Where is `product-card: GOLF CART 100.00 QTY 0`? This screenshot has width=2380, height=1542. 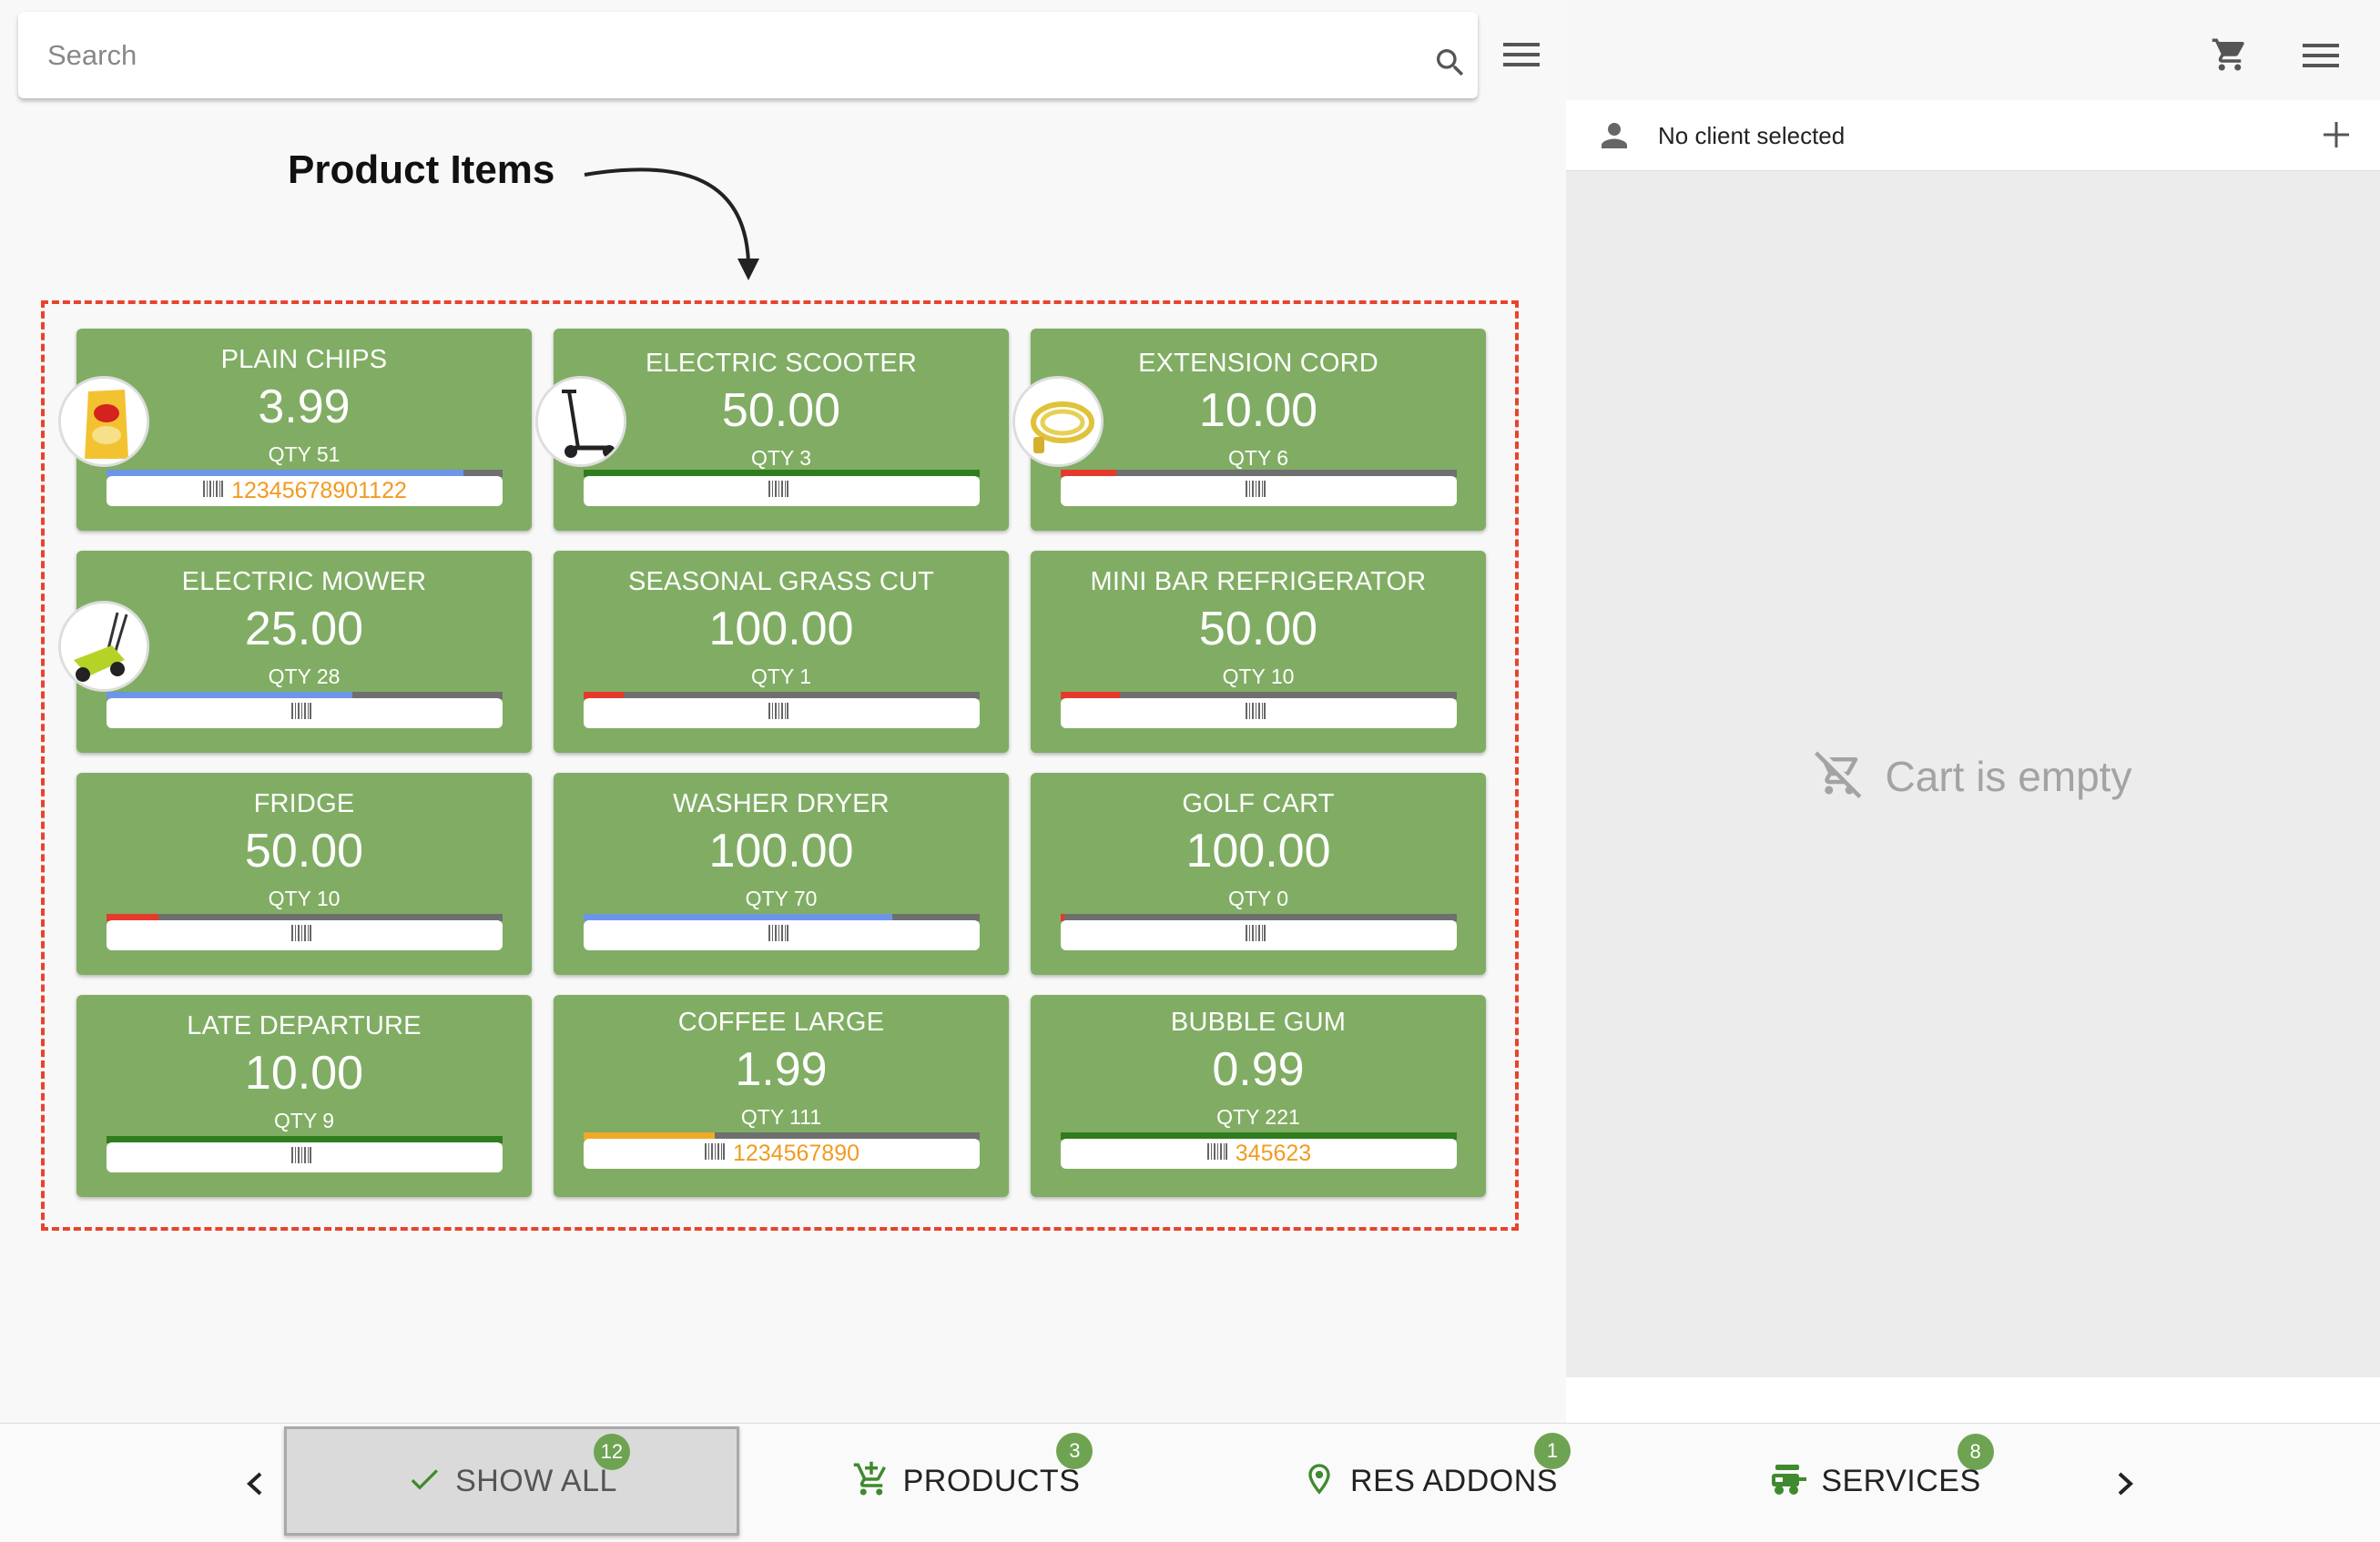 product-card: GOLF CART 100.00 QTY 0 is located at coordinates (1258, 874).